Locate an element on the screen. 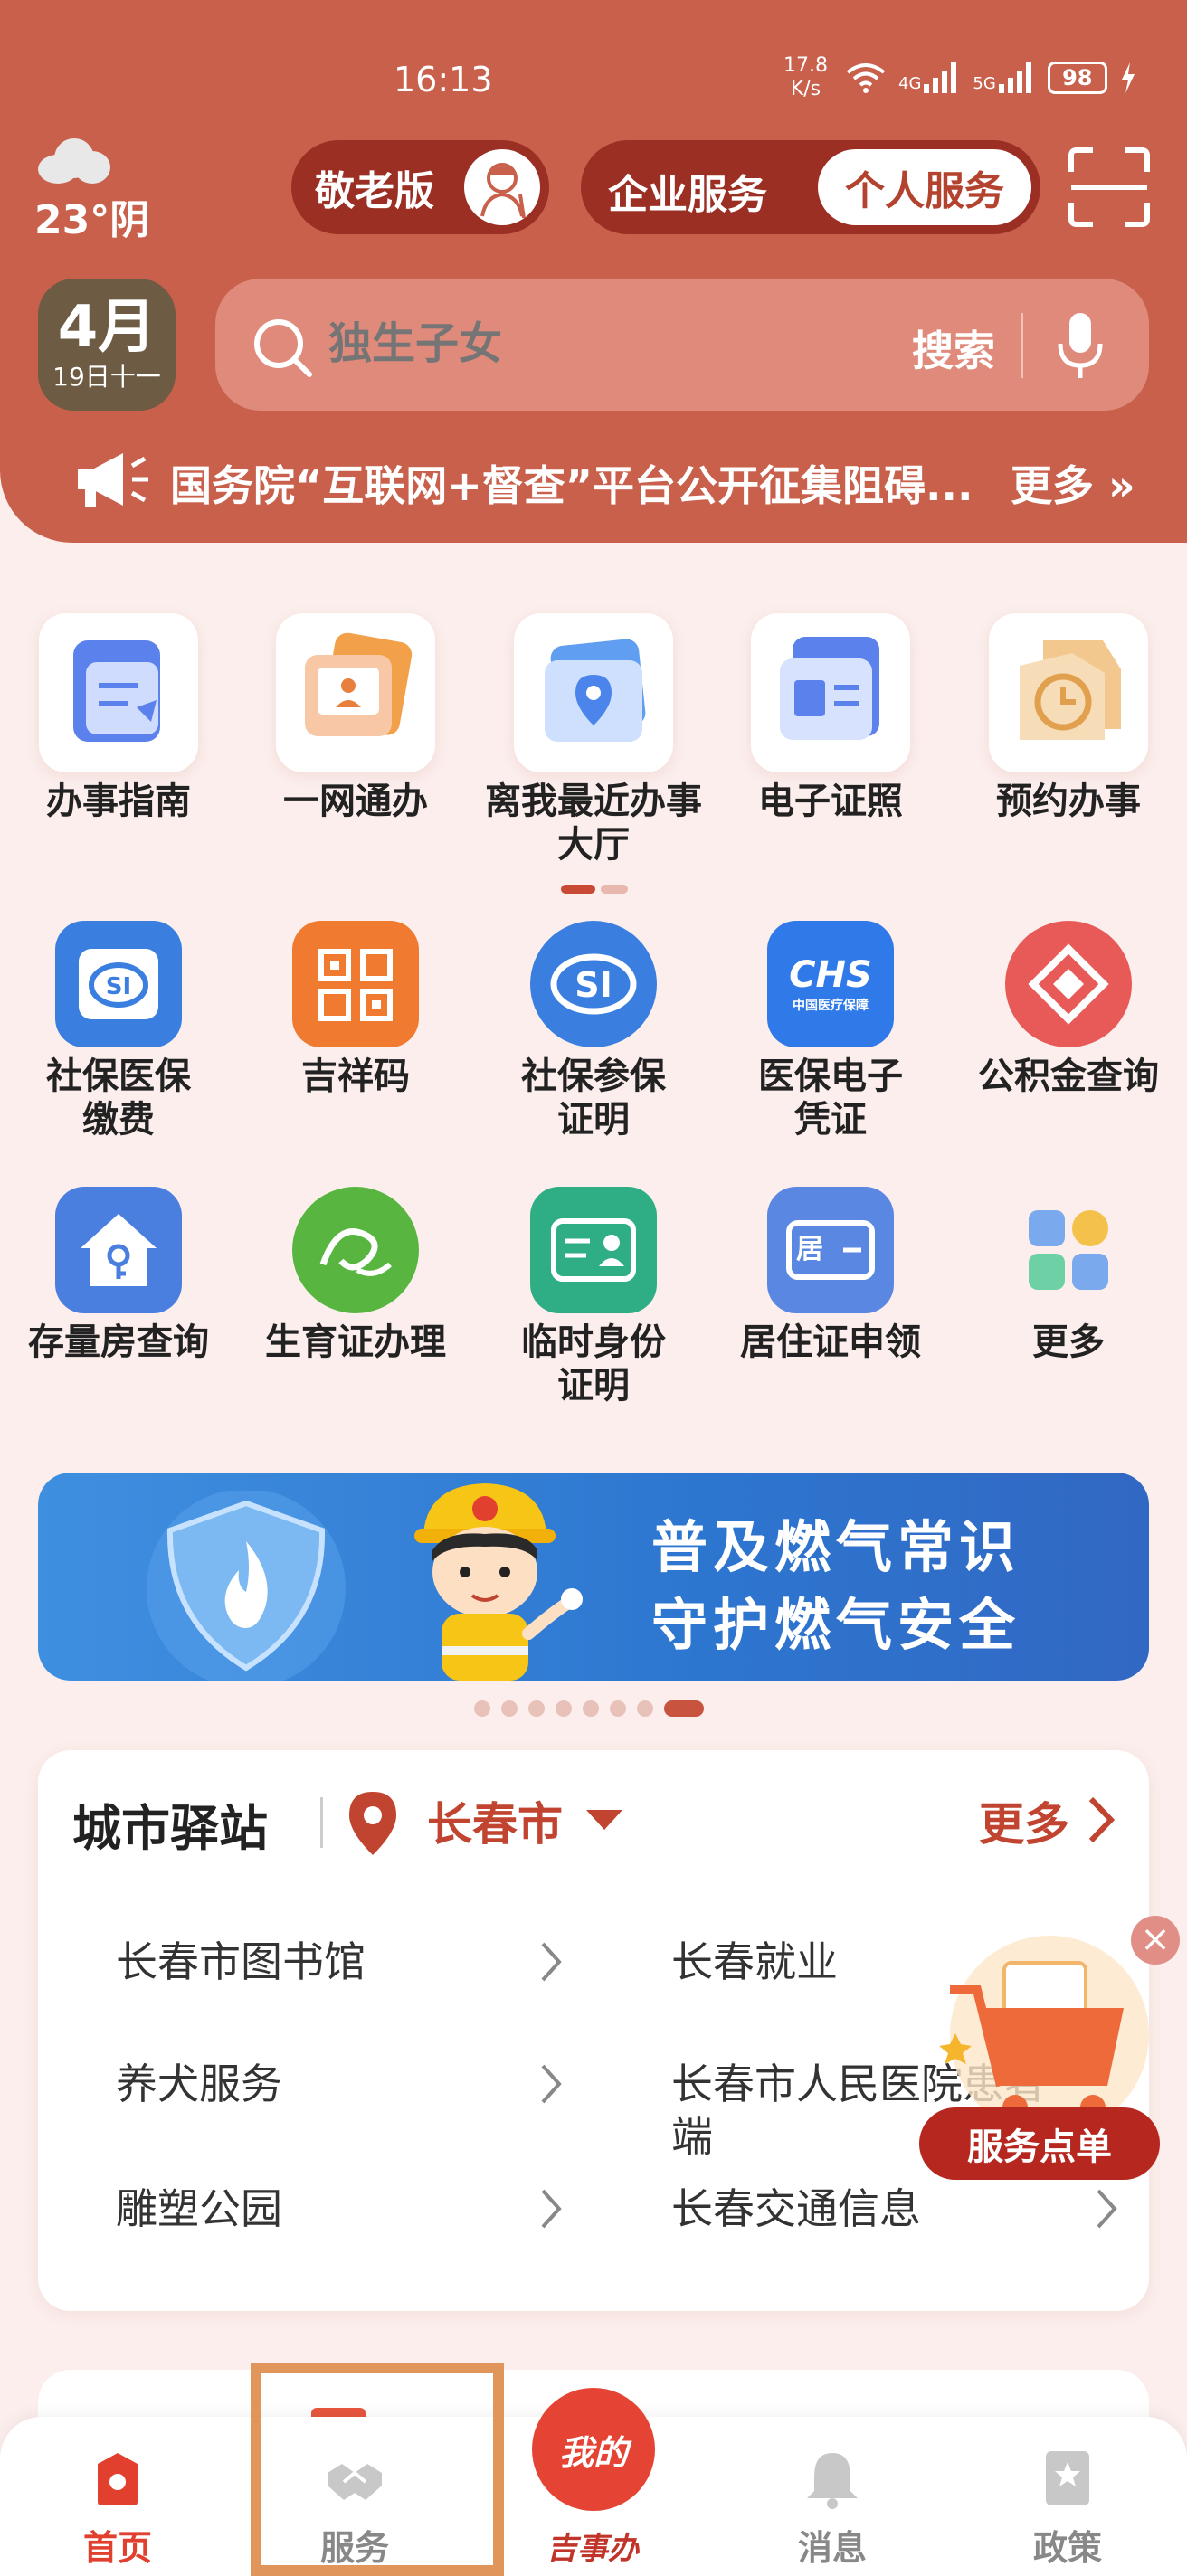  service-label: 社保医保缴费 is located at coordinates (118, 1099).